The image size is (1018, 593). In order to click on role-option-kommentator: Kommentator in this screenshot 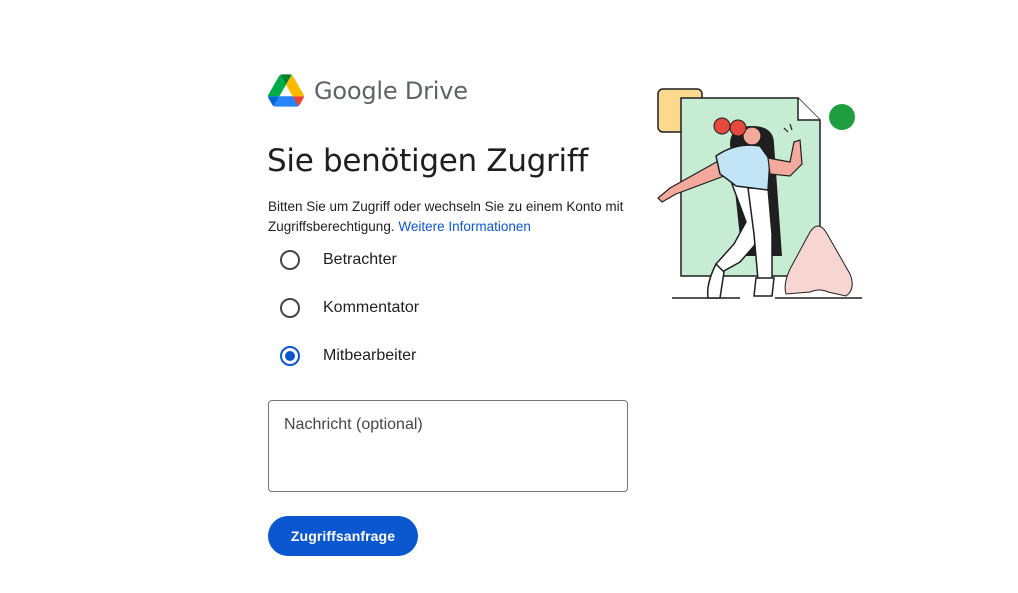, I will do `click(349, 308)`.